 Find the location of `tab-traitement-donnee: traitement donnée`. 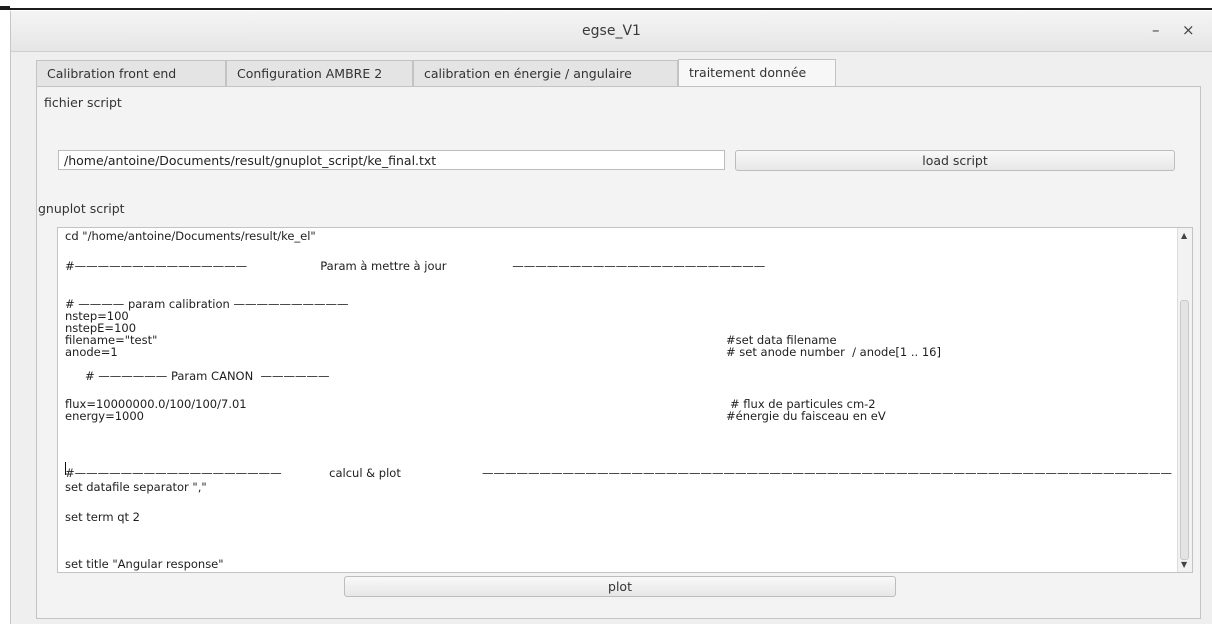

tab-traitement-donnee: traitement donnée is located at coordinates (757, 73).